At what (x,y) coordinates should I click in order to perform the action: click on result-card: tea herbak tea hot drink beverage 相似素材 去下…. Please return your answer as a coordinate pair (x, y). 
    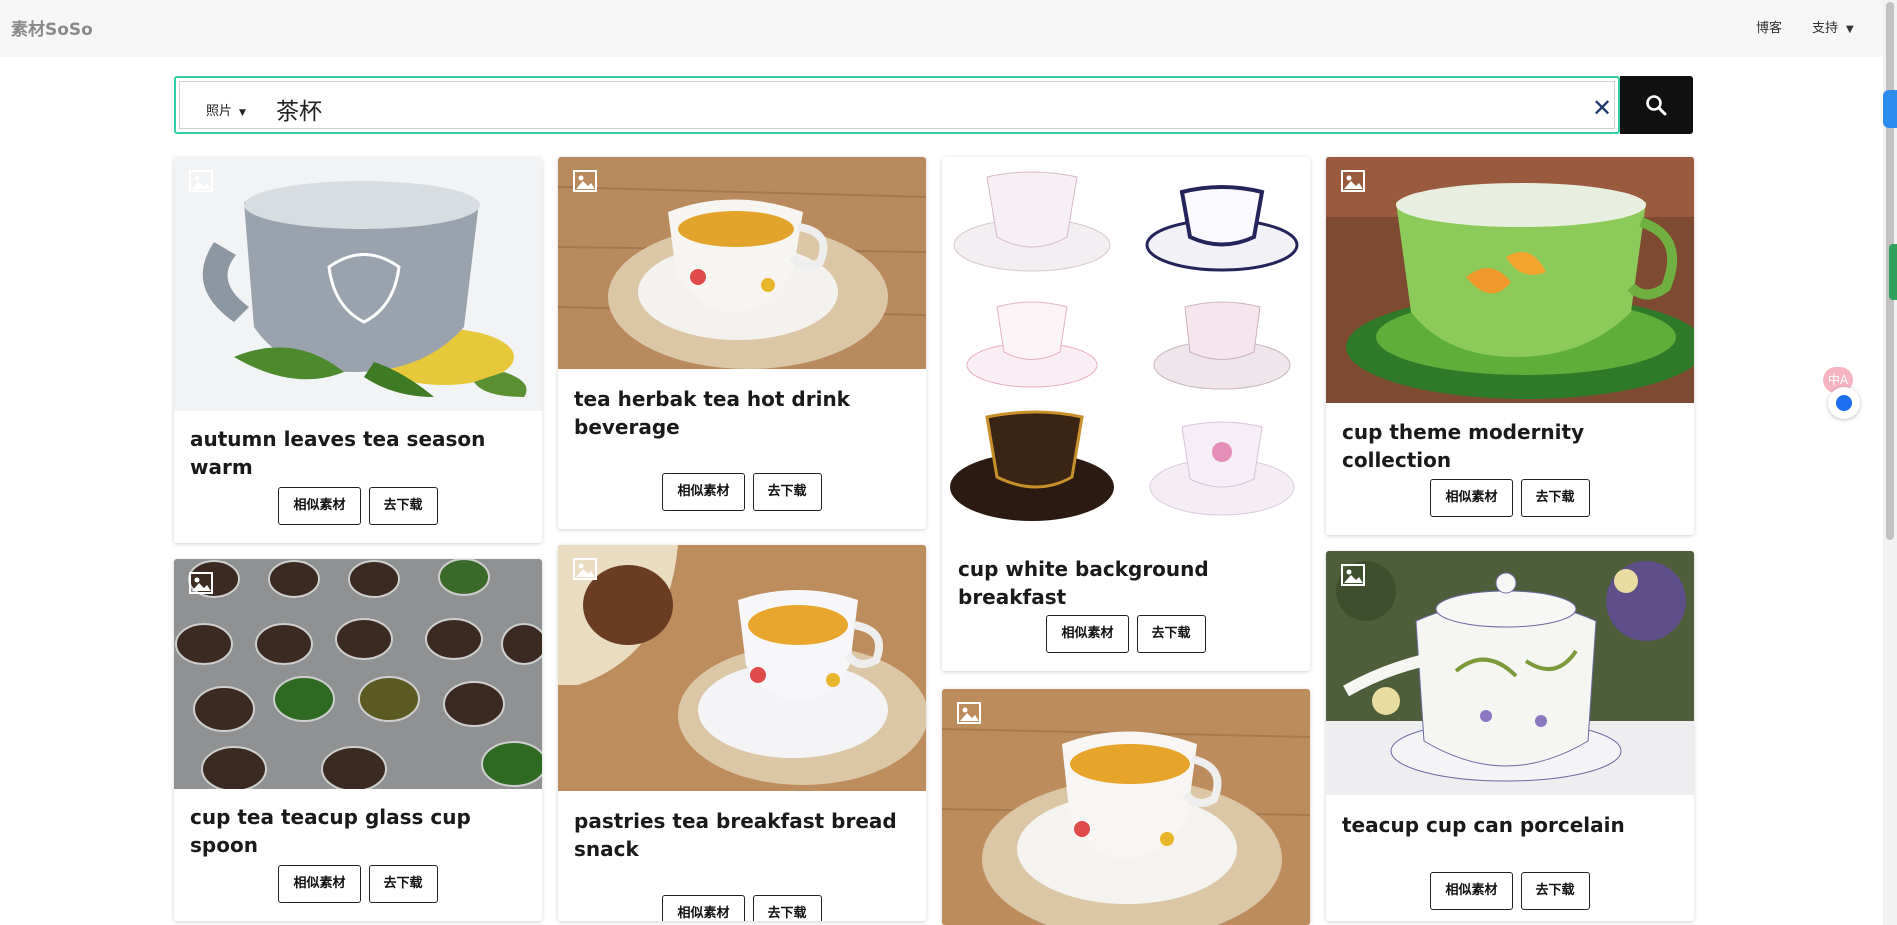
    Looking at the image, I should click on (742, 343).